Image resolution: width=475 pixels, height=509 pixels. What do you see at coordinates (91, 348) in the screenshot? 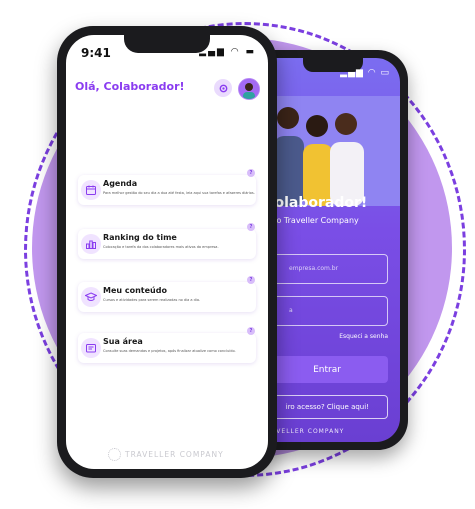
I see `folder-icon` at bounding box center [91, 348].